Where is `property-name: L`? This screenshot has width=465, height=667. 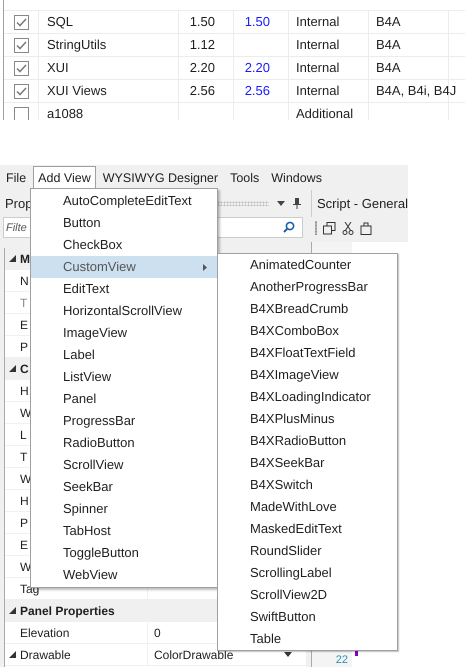
property-name: L is located at coordinates (23, 435).